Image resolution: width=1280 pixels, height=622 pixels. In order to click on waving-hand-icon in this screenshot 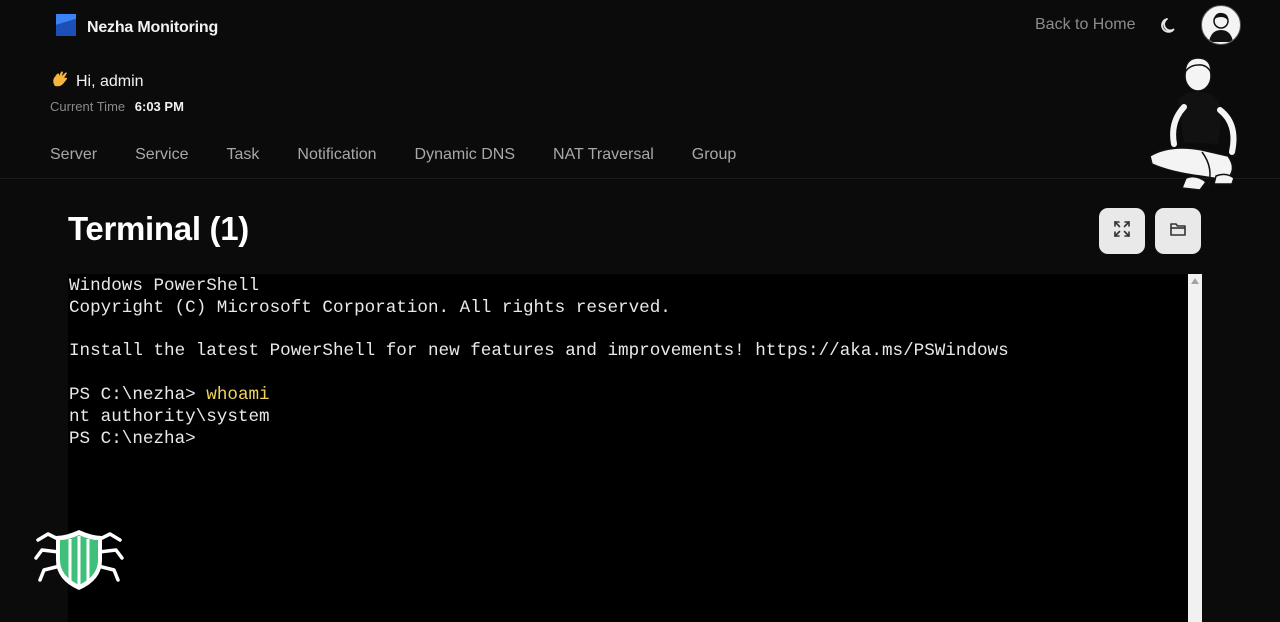, I will do `click(60, 81)`.